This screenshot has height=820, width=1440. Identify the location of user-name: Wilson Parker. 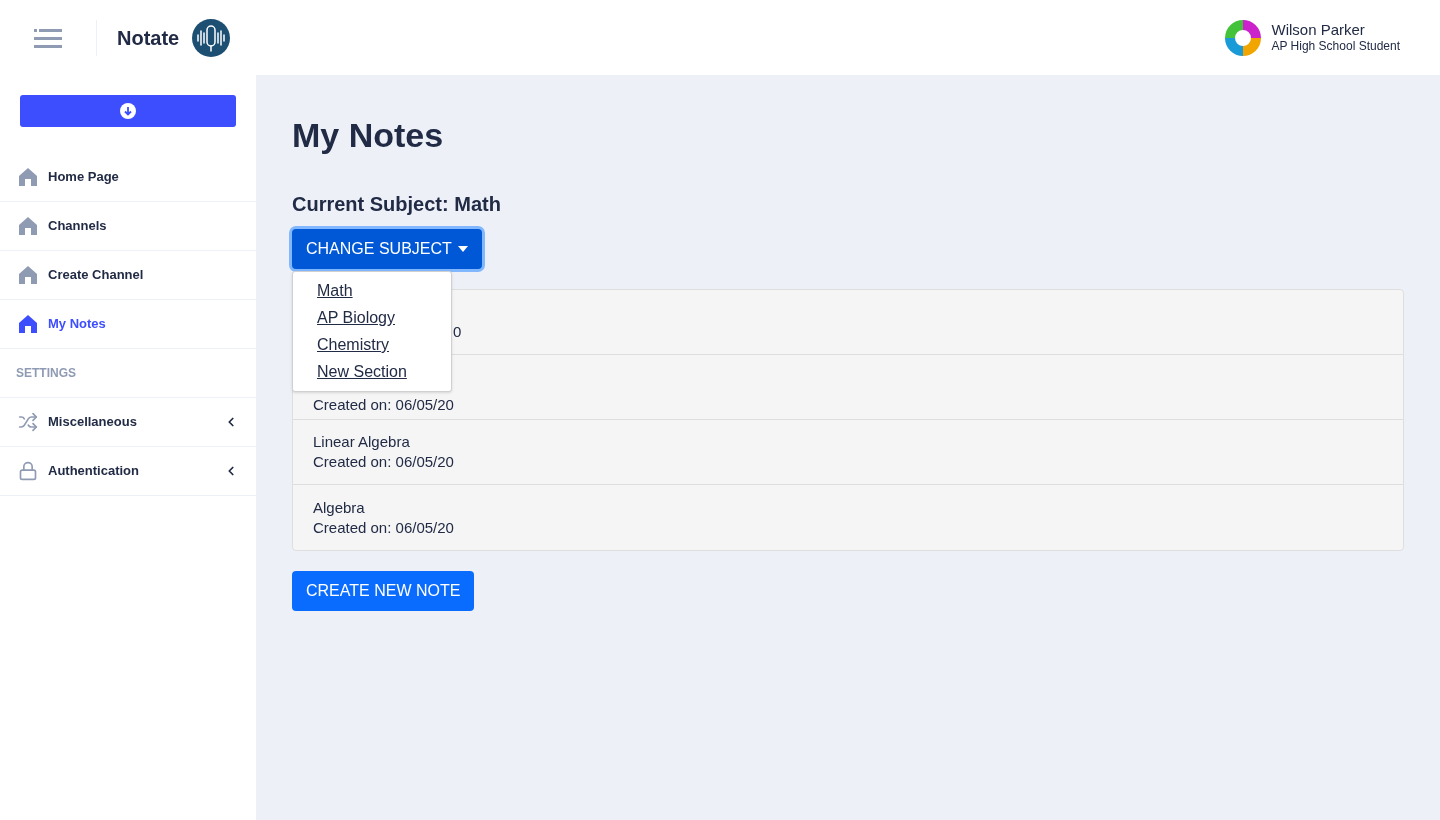
(1318, 29).